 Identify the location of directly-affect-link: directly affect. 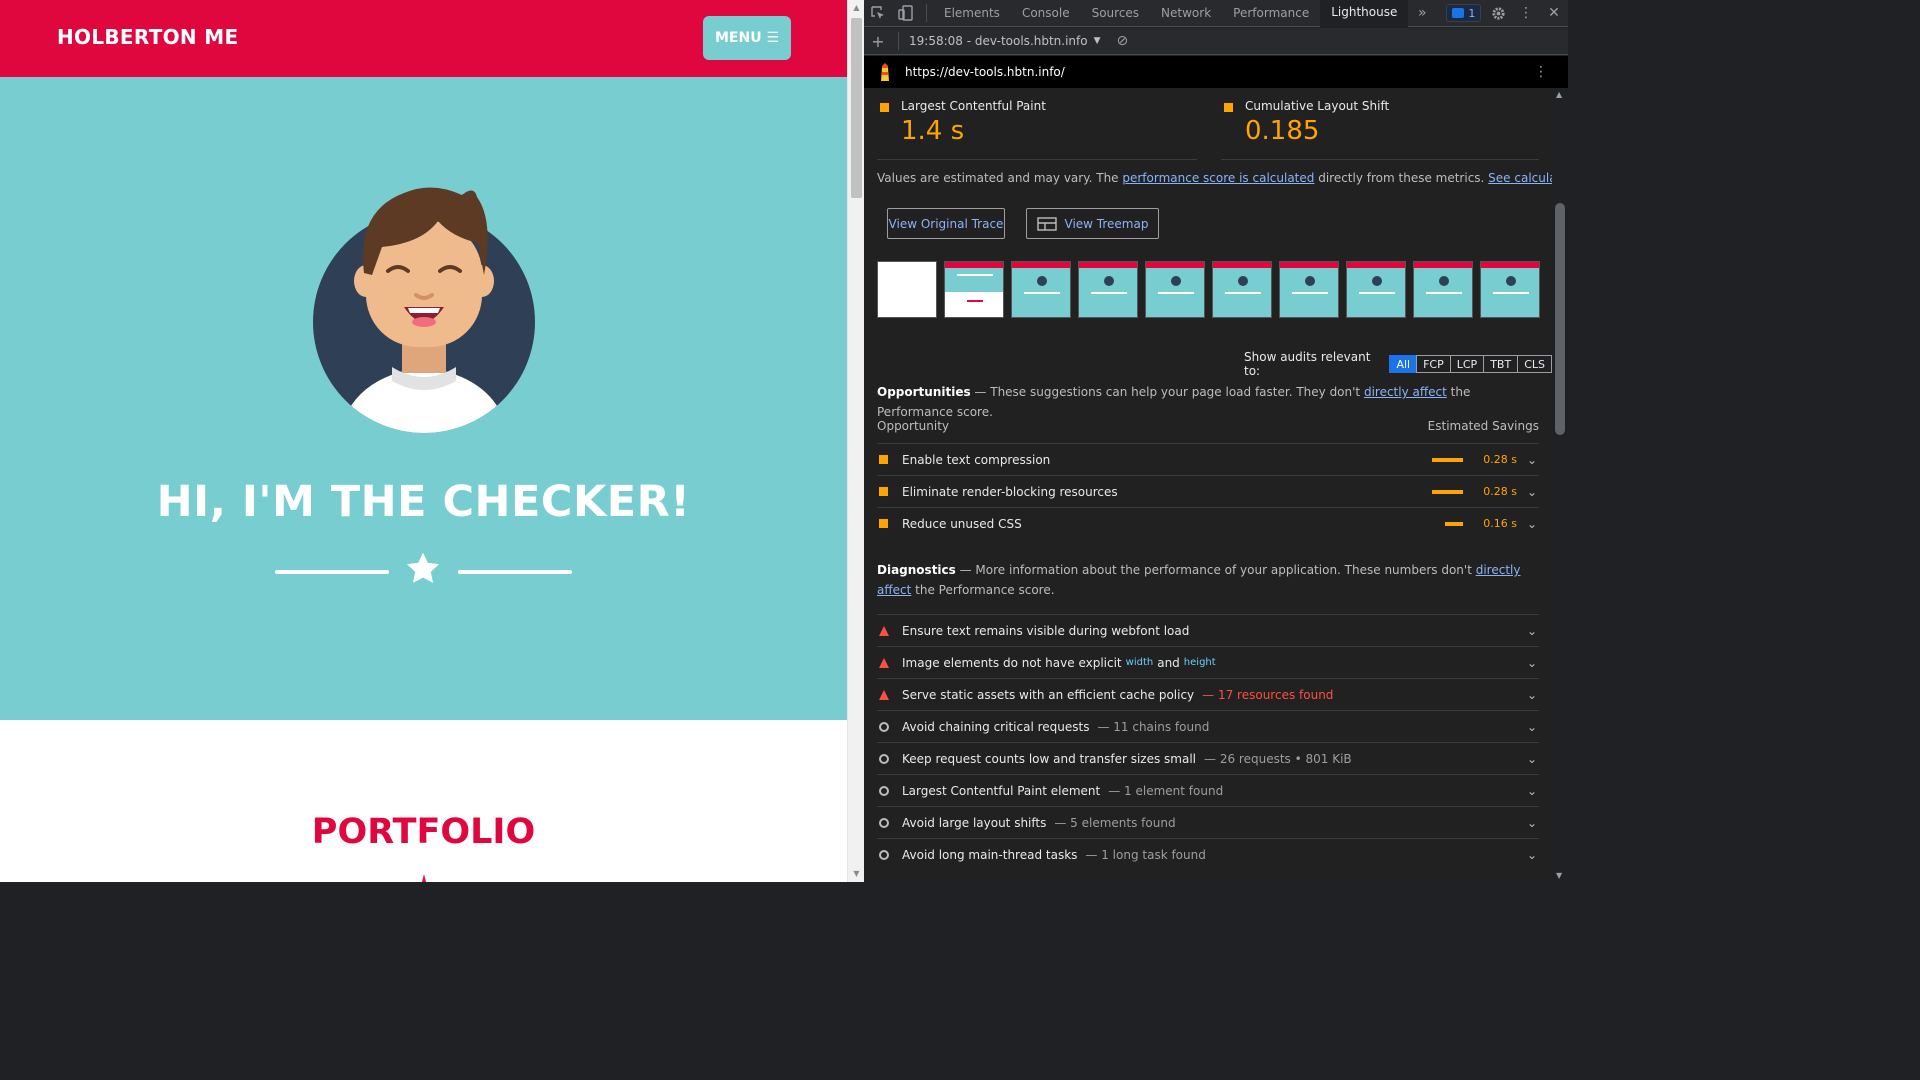
(1405, 392).